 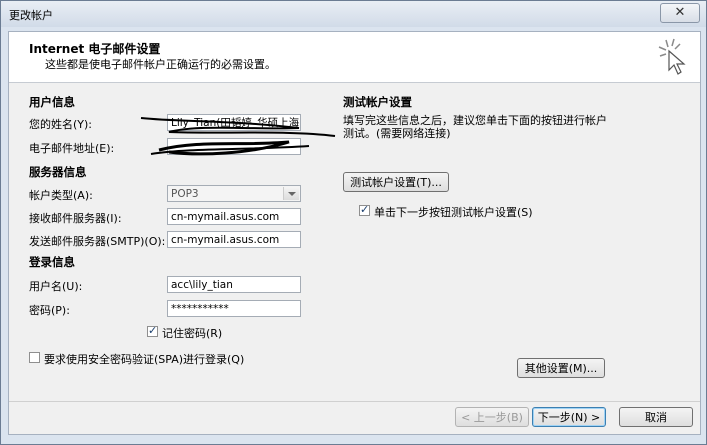 I want to click on cancel-button: 取消, so click(x=656, y=417).